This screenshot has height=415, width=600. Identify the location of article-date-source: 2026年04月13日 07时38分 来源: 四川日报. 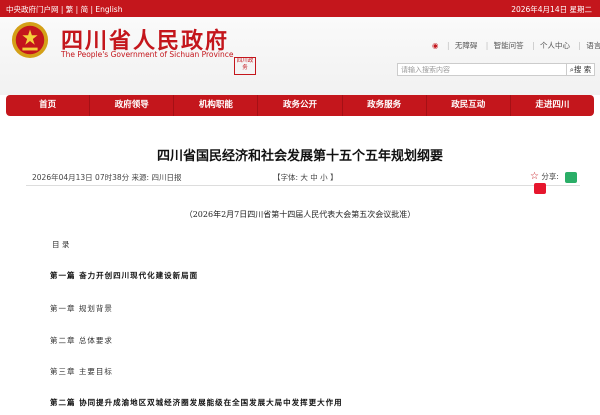
(107, 177).